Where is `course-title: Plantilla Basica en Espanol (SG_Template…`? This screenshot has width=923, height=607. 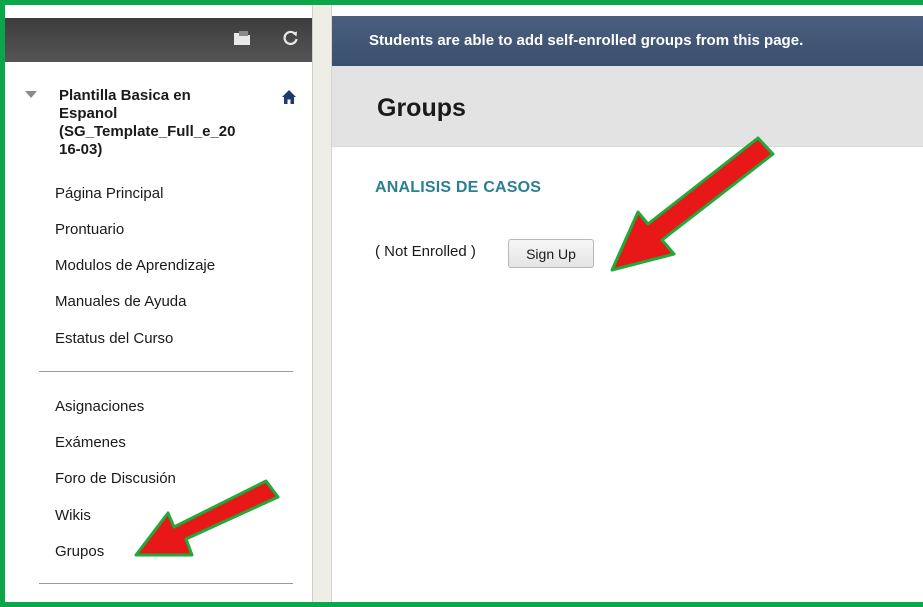
course-title: Plantilla Basica en Espanol (SG_Template… is located at coordinates (159, 123).